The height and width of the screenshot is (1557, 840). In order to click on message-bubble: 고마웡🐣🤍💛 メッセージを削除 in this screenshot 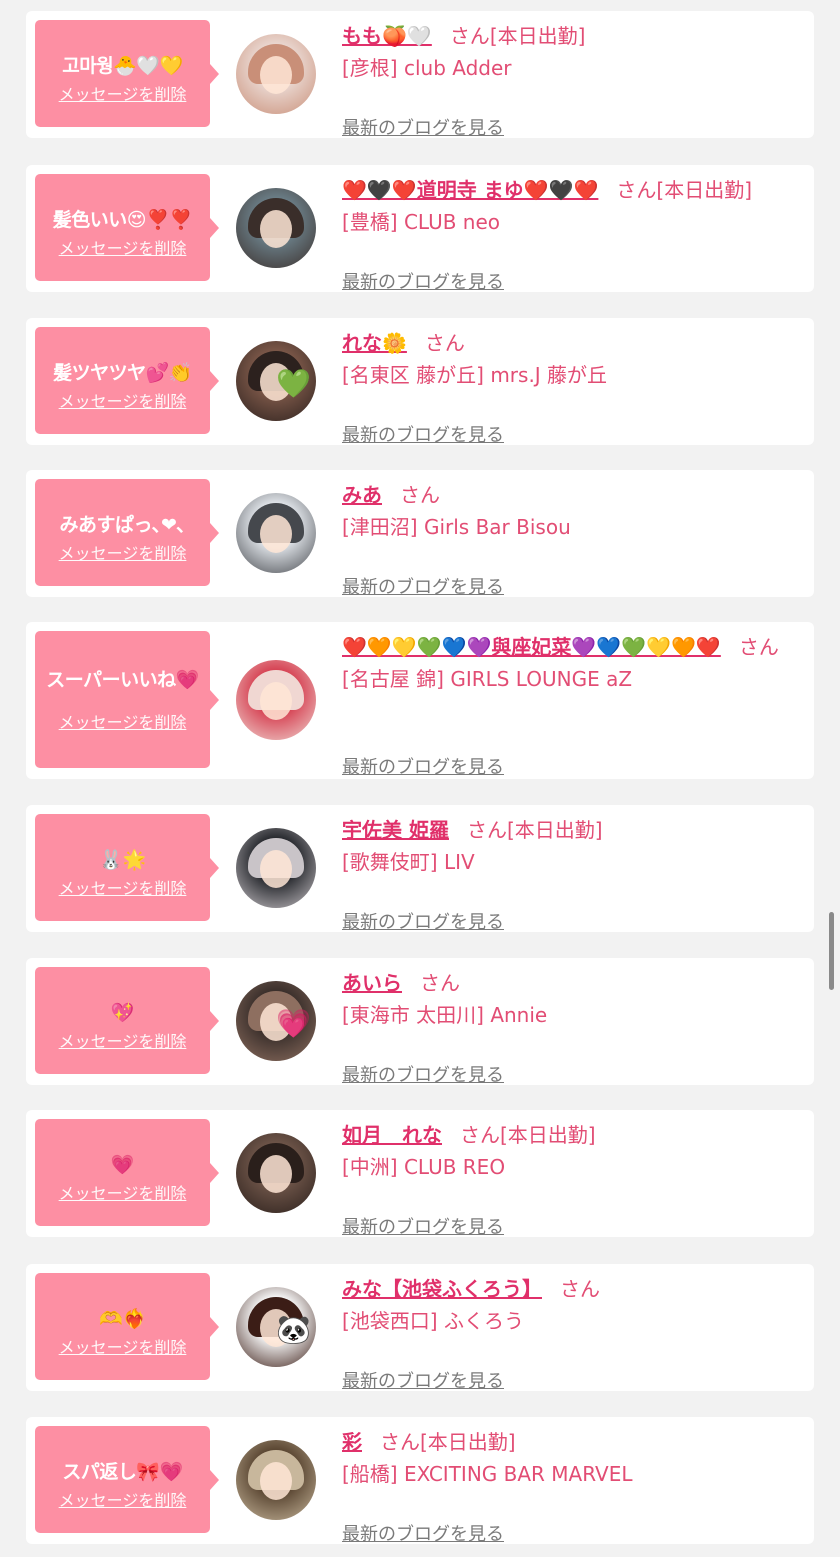, I will do `click(127, 73)`.